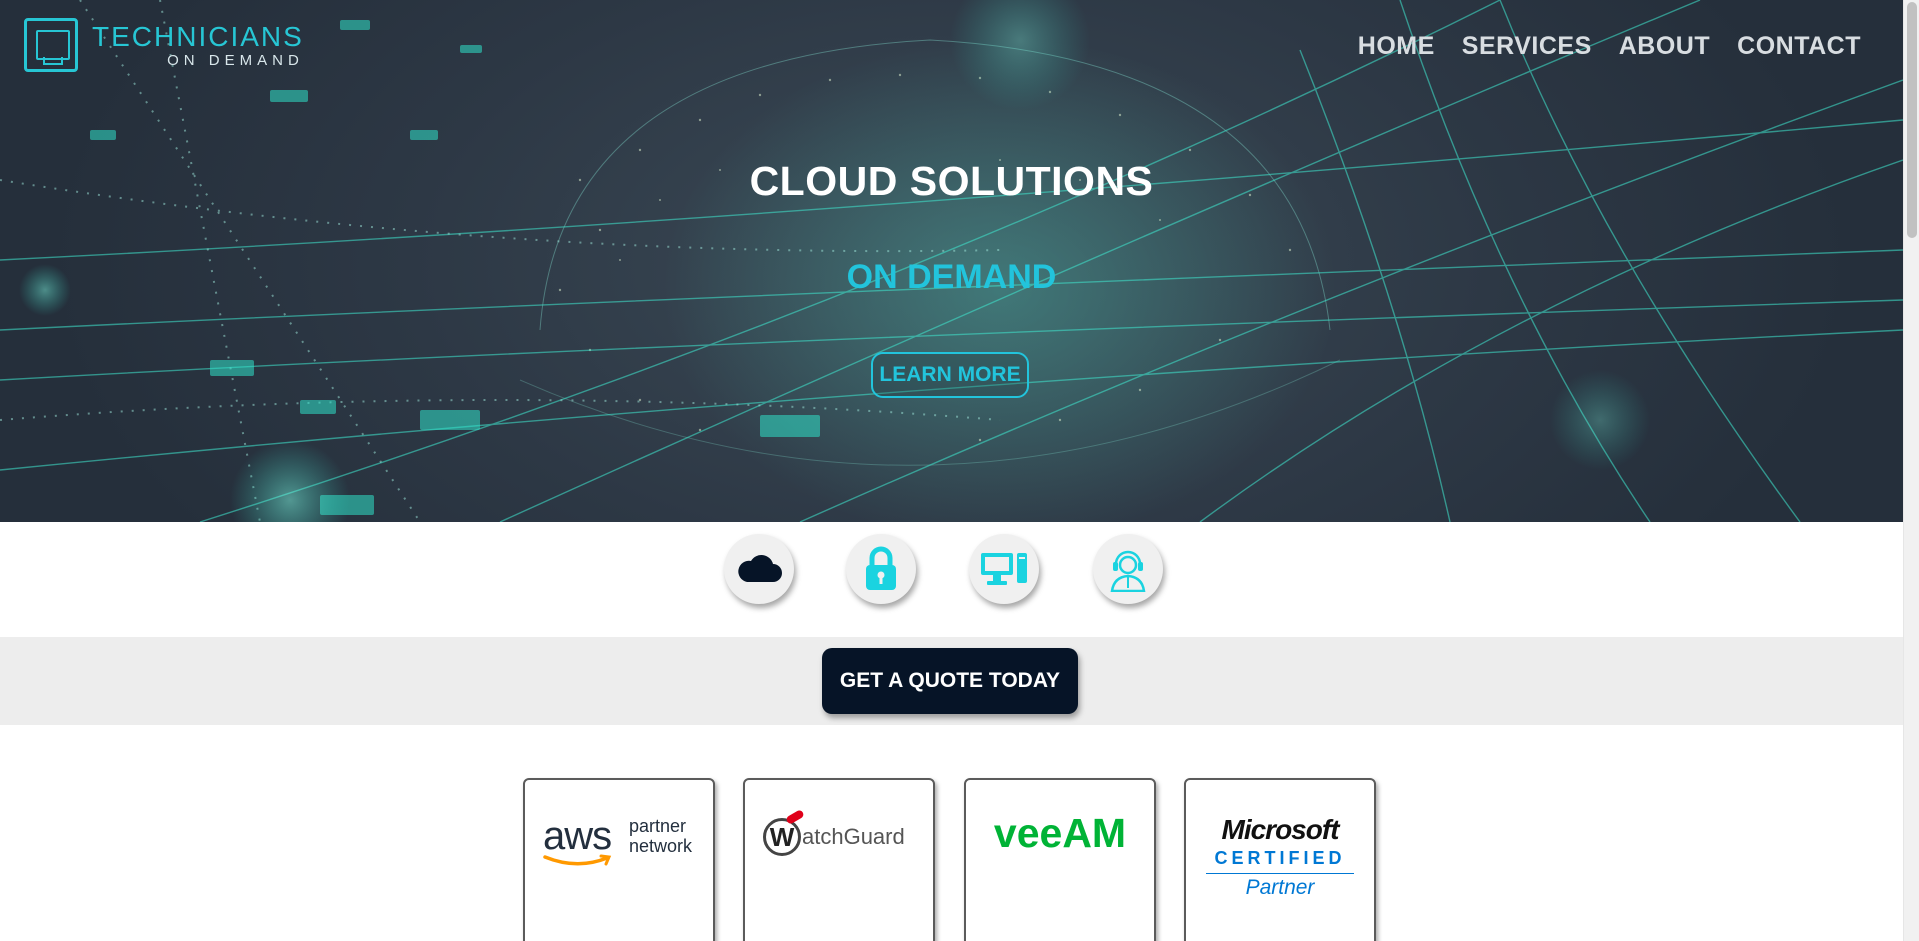 The image size is (1919, 941). I want to click on service-icons-row, so click(951, 579).